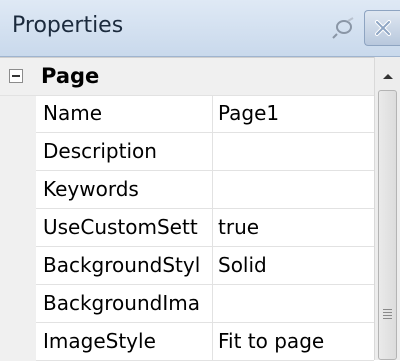 The height and width of the screenshot is (361, 400). I want to click on property-name: Name, so click(124, 113).